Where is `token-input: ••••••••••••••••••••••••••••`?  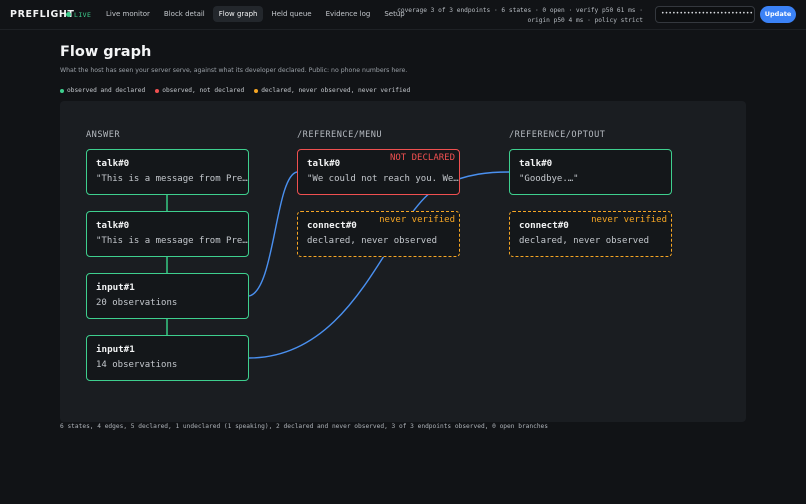 token-input: •••••••••••••••••••••••••••• is located at coordinates (705, 14).